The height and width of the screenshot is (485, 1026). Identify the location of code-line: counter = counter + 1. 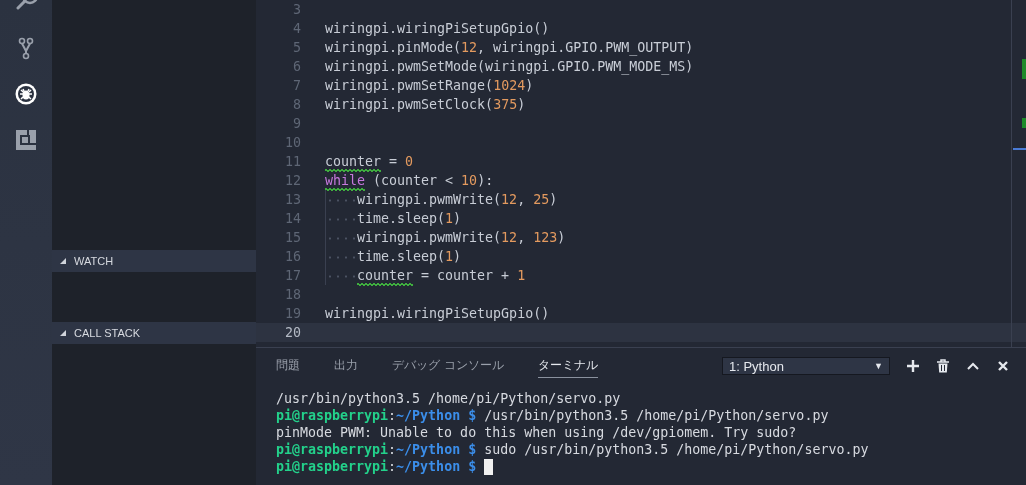
(441, 275).